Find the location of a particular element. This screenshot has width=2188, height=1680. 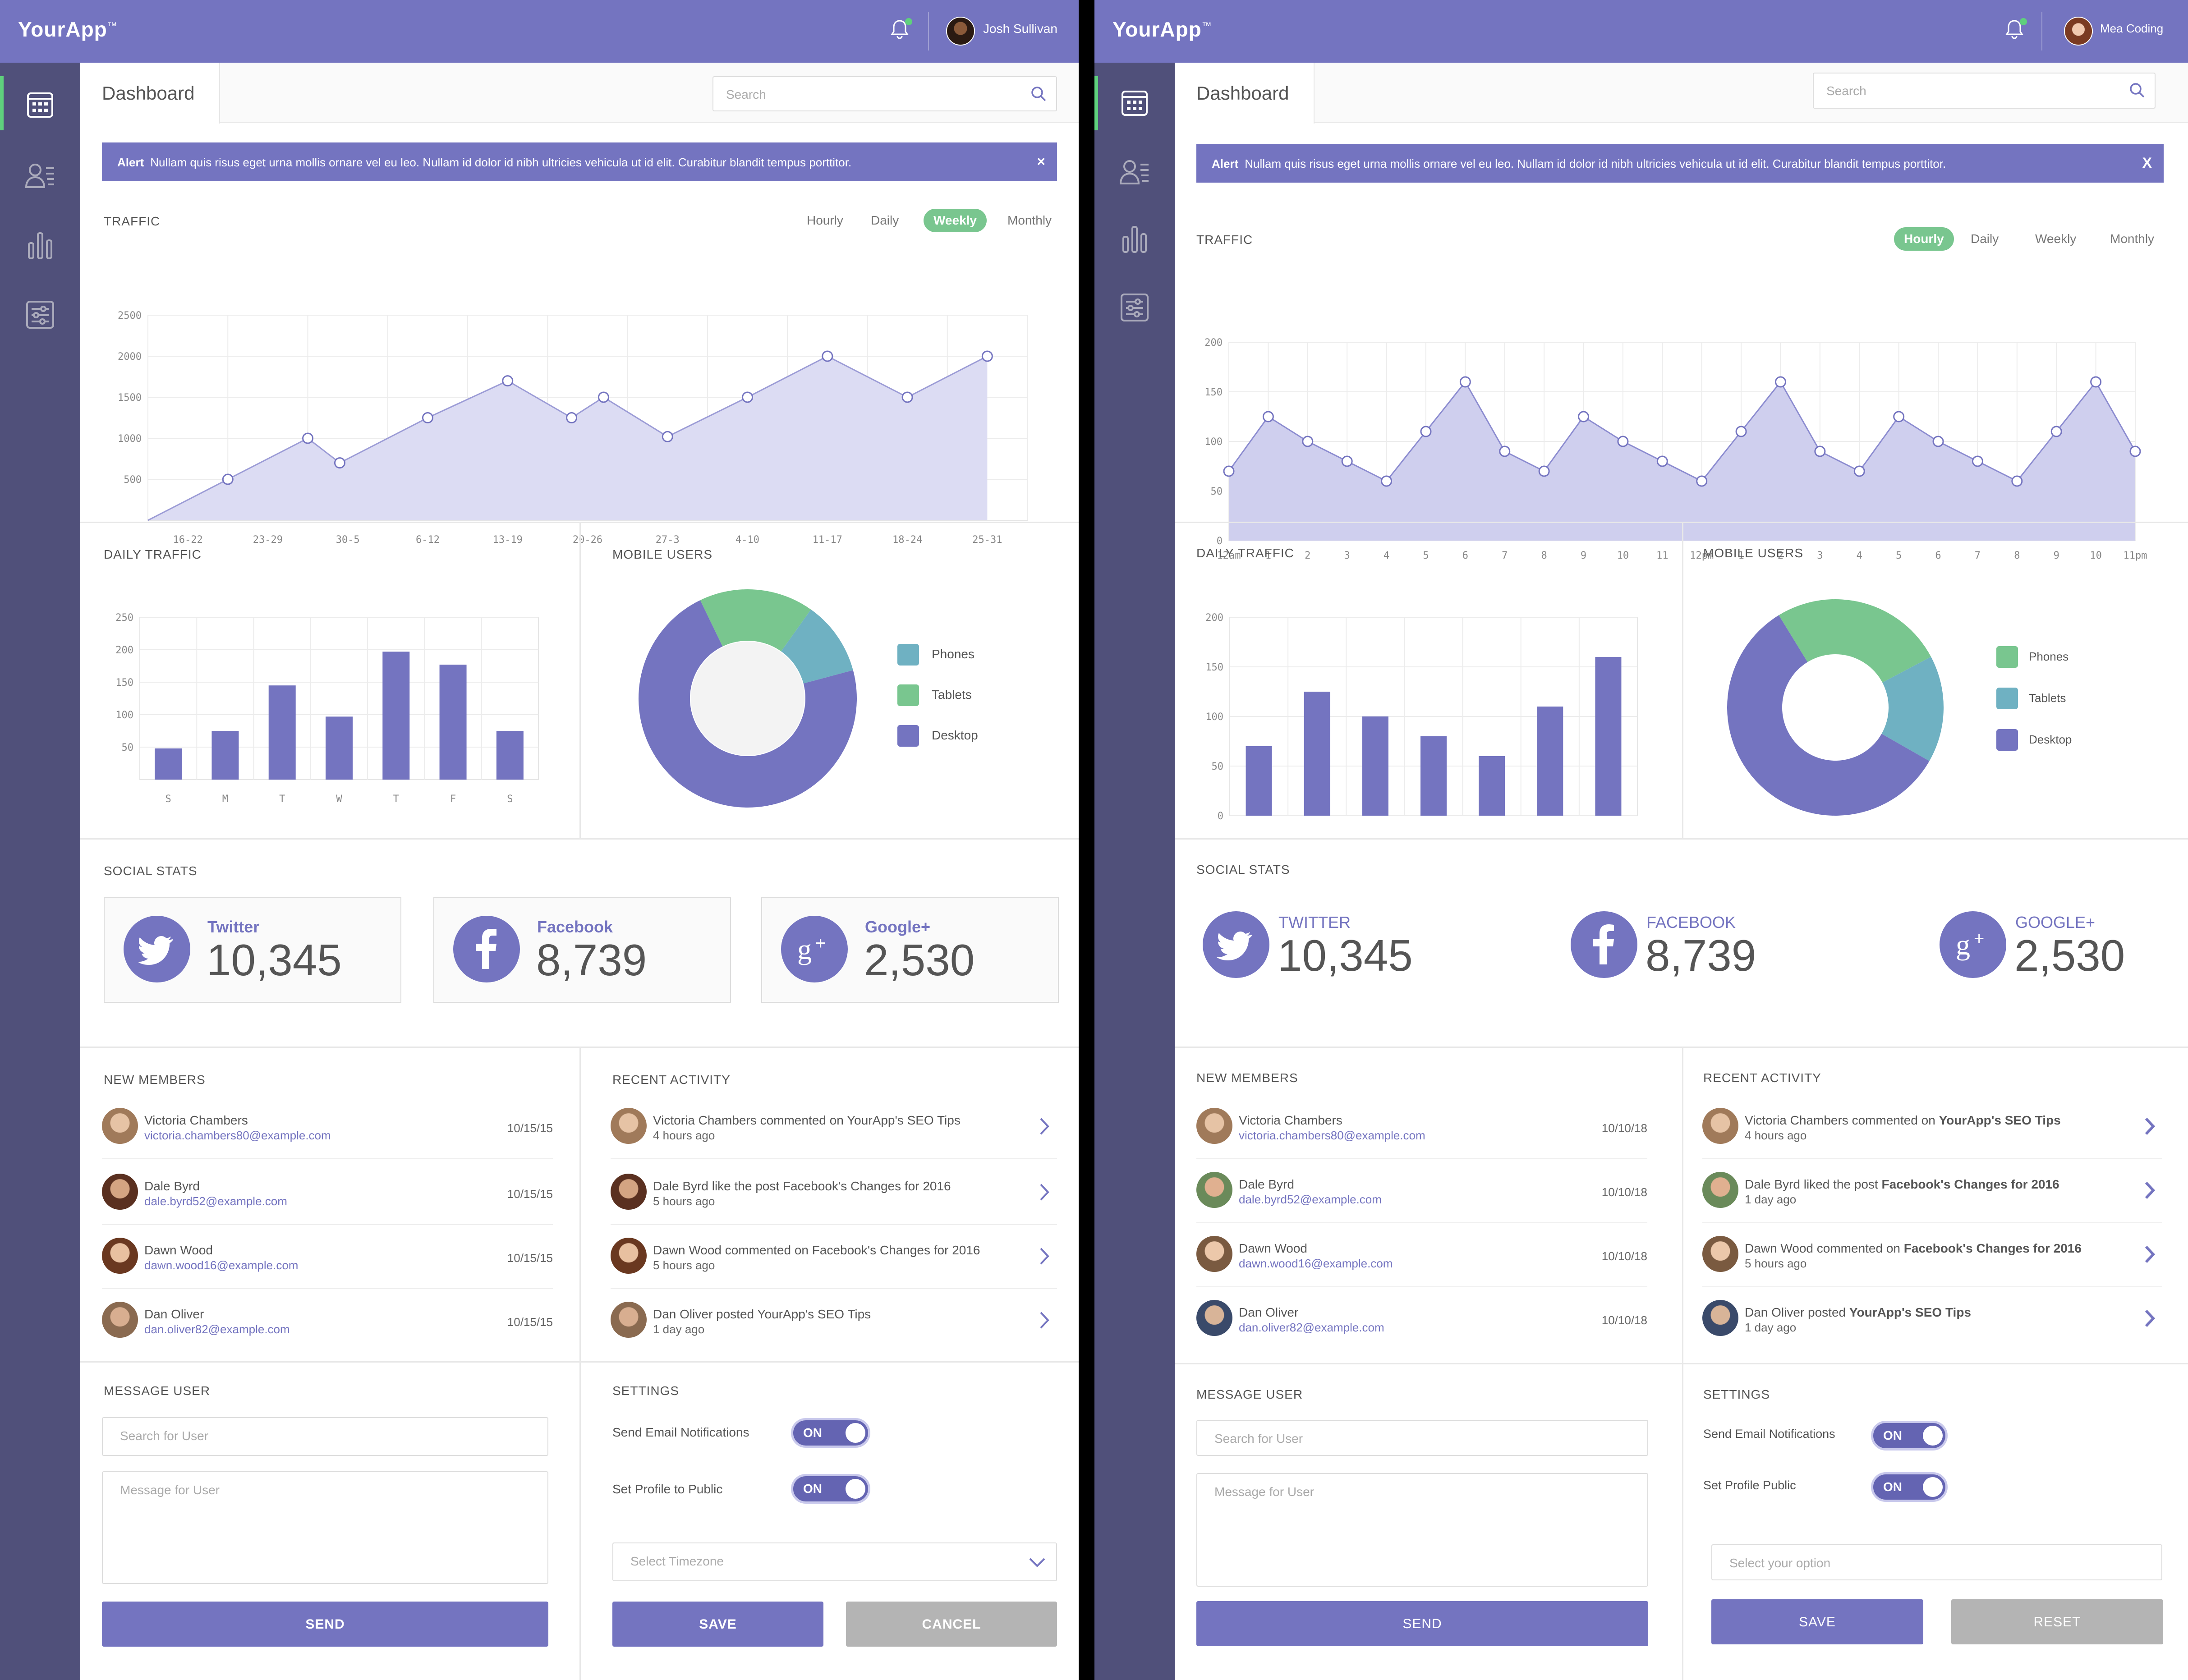

google-plus-card: g + Google+ 2,530 is located at coordinates (910, 950).